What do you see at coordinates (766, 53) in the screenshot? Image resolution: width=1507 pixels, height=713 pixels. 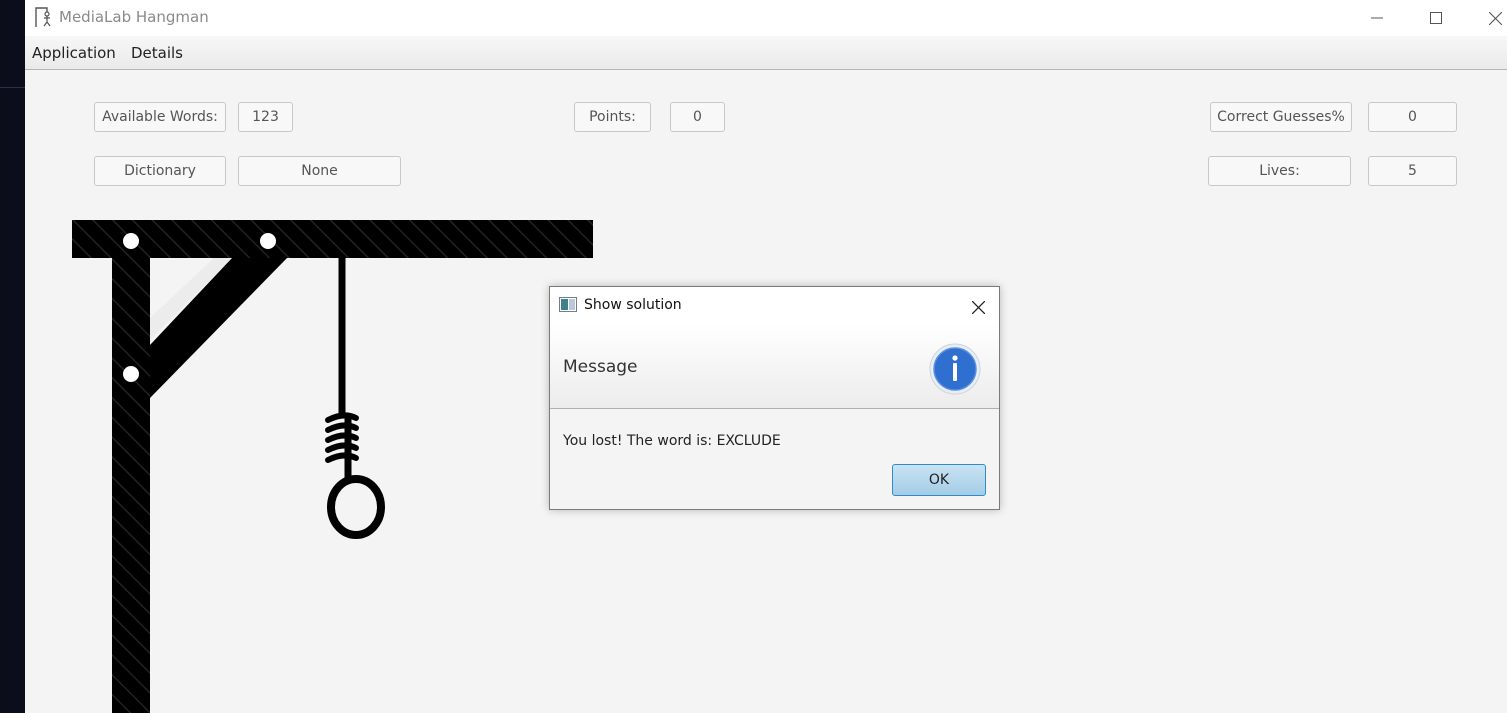 I see `menu-bar: Application Details` at bounding box center [766, 53].